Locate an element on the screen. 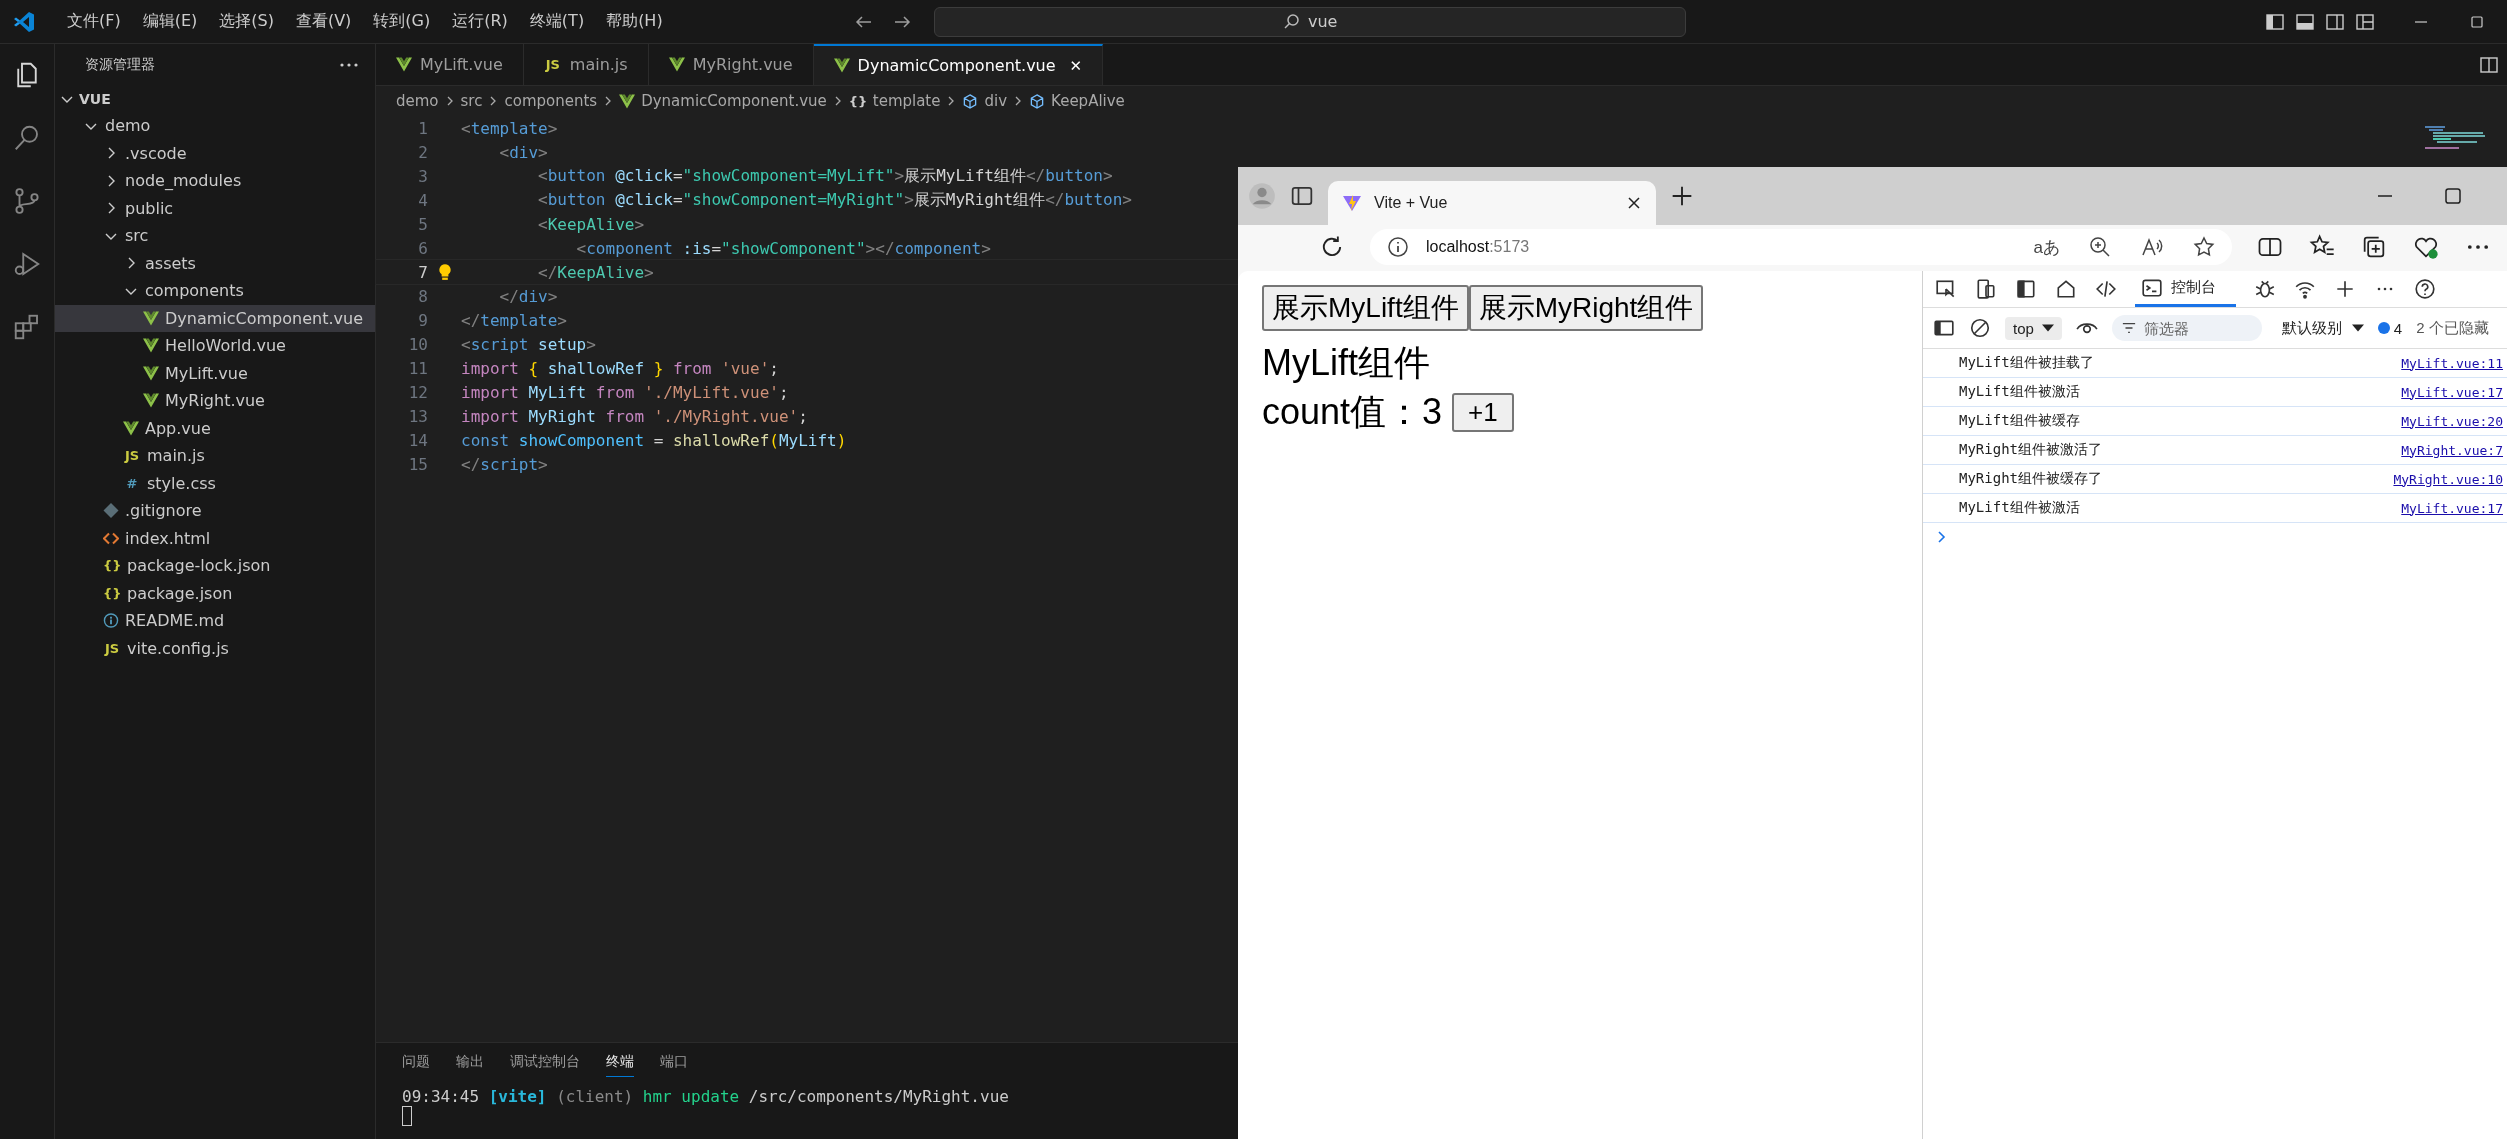 This screenshot has width=2507, height=1139. code-line: </KeepAlive> is located at coordinates (595, 272).